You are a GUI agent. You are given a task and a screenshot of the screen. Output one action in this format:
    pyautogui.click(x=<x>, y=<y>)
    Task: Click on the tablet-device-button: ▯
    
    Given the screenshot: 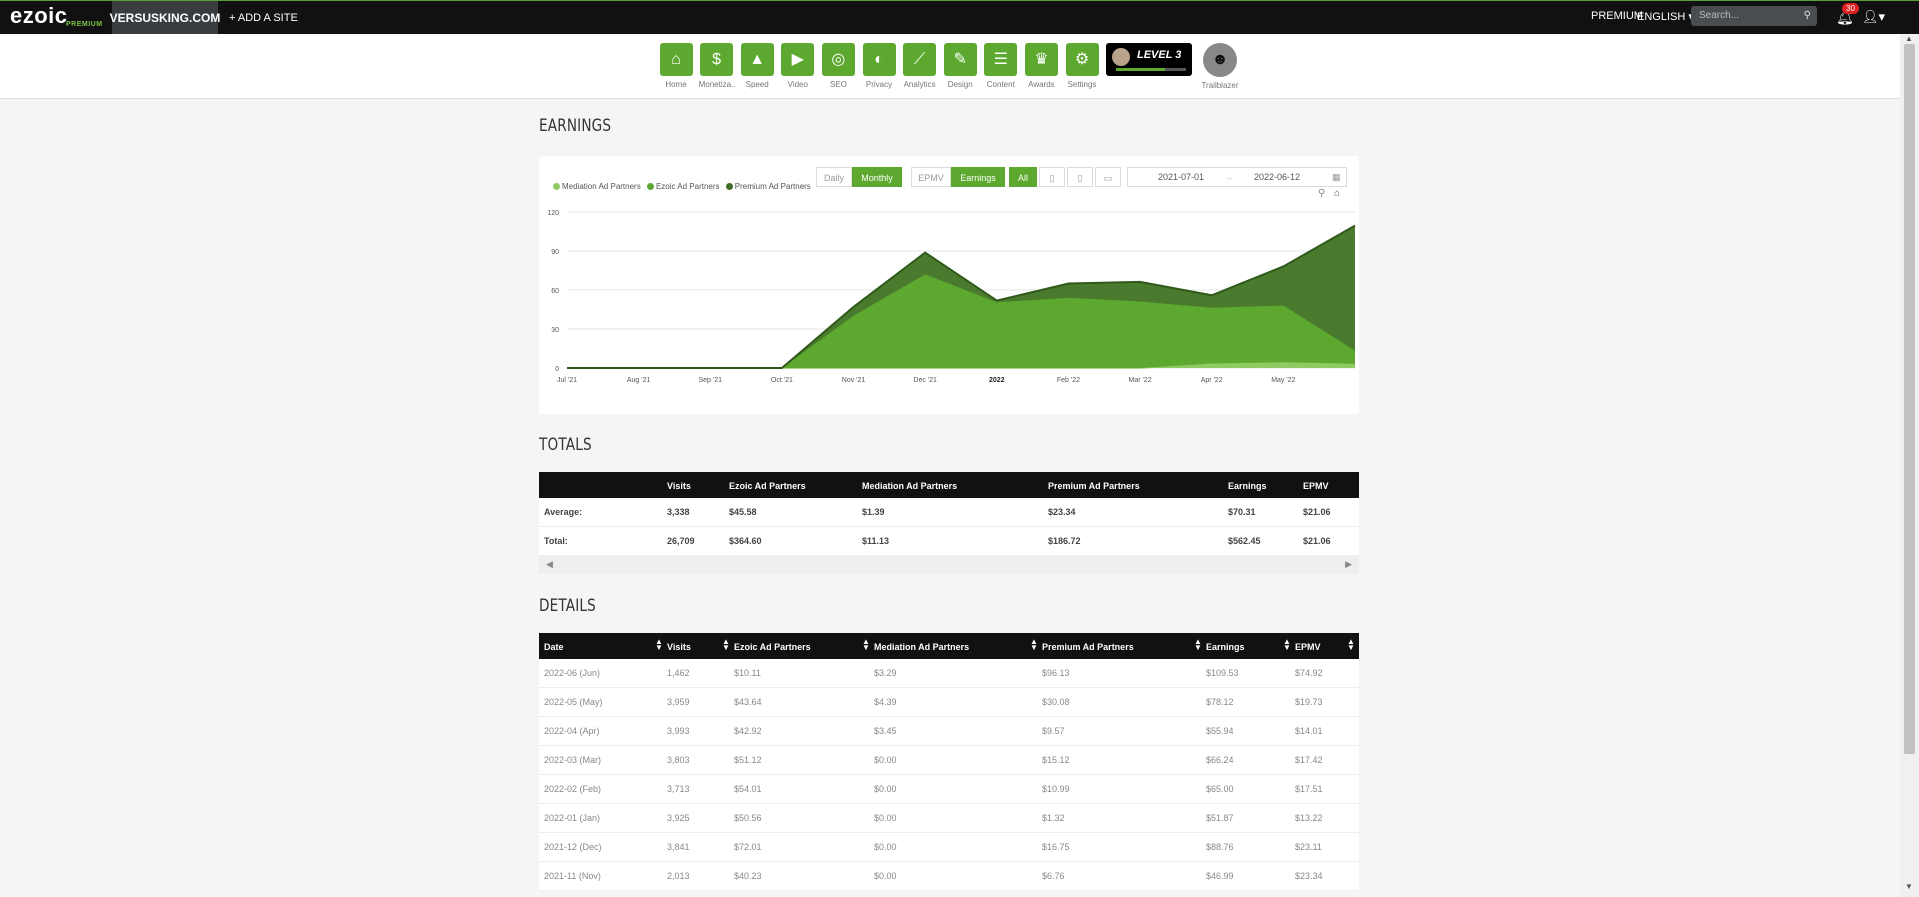 What is the action you would take?
    pyautogui.click(x=1052, y=177)
    